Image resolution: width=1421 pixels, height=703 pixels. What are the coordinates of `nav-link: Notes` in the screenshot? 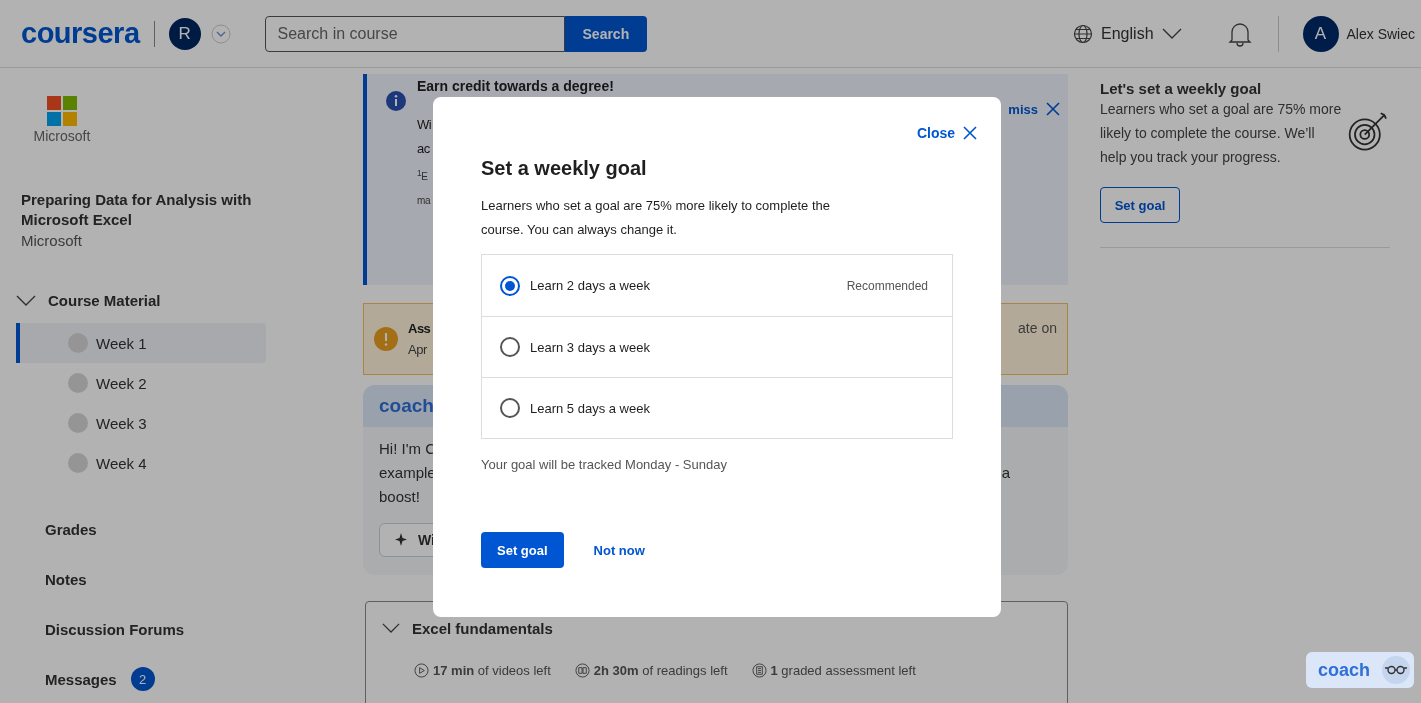 It's located at (204, 579).